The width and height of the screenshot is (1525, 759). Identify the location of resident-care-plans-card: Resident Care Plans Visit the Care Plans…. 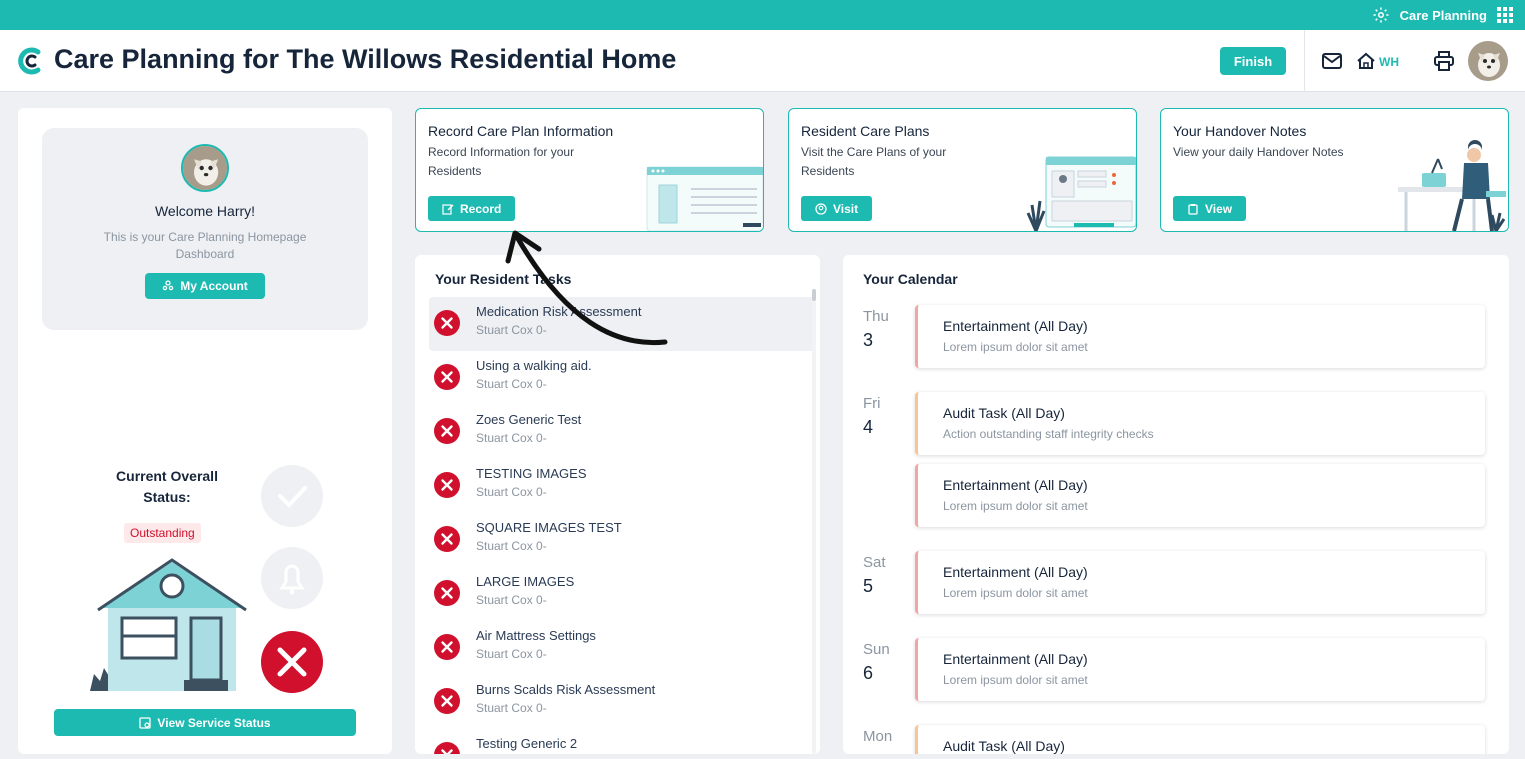
(962, 170).